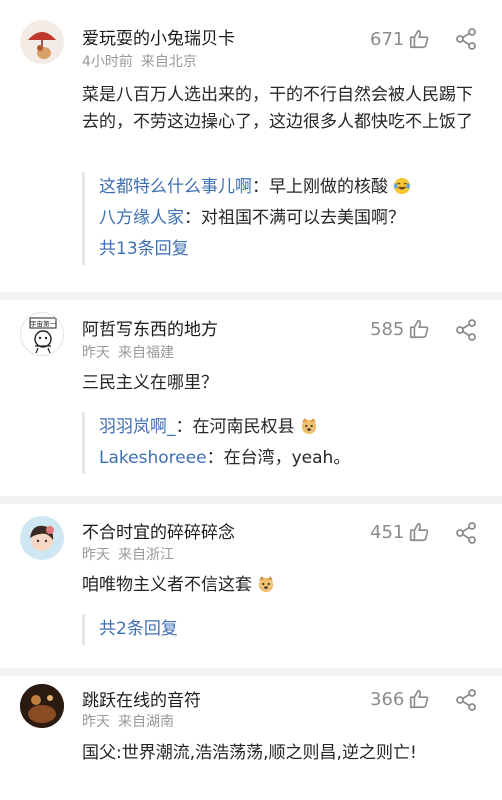 This screenshot has height=800, width=502. I want to click on reply: 羽羽岚啊_：在河南民权县, so click(290, 427).